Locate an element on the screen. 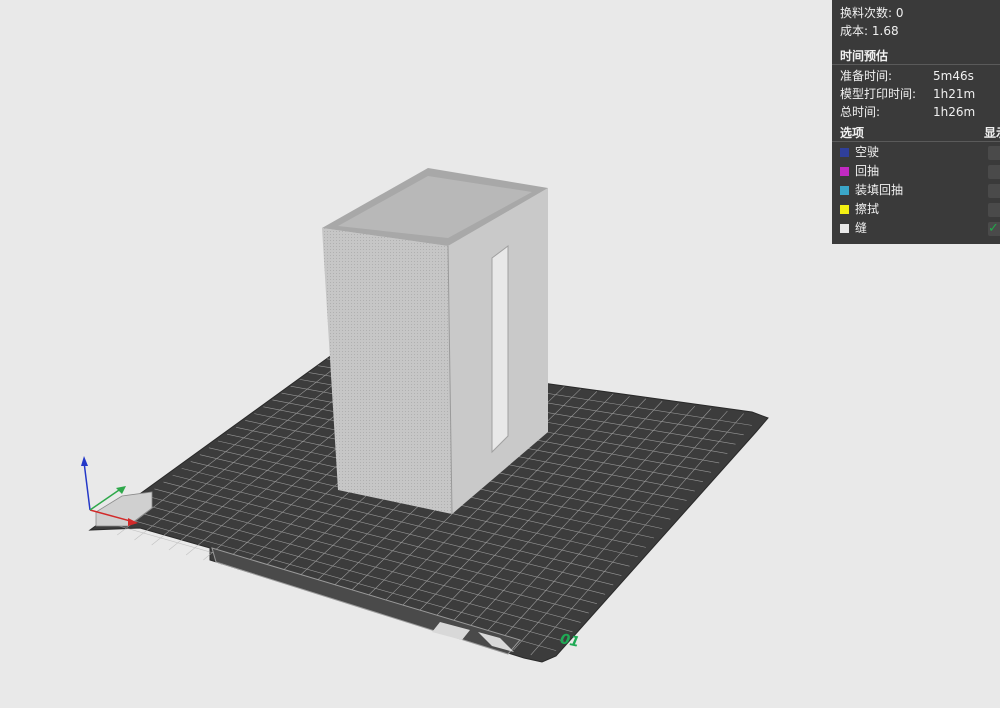 The width and height of the screenshot is (1000, 708). time-row: 模型打印时间: 1h21m is located at coordinates (907, 94).